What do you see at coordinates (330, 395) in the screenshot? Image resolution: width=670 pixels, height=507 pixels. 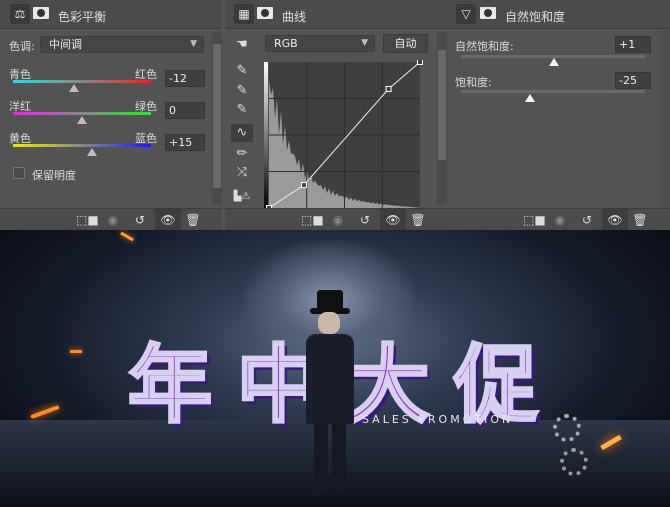 I see `man-figure` at bounding box center [330, 395].